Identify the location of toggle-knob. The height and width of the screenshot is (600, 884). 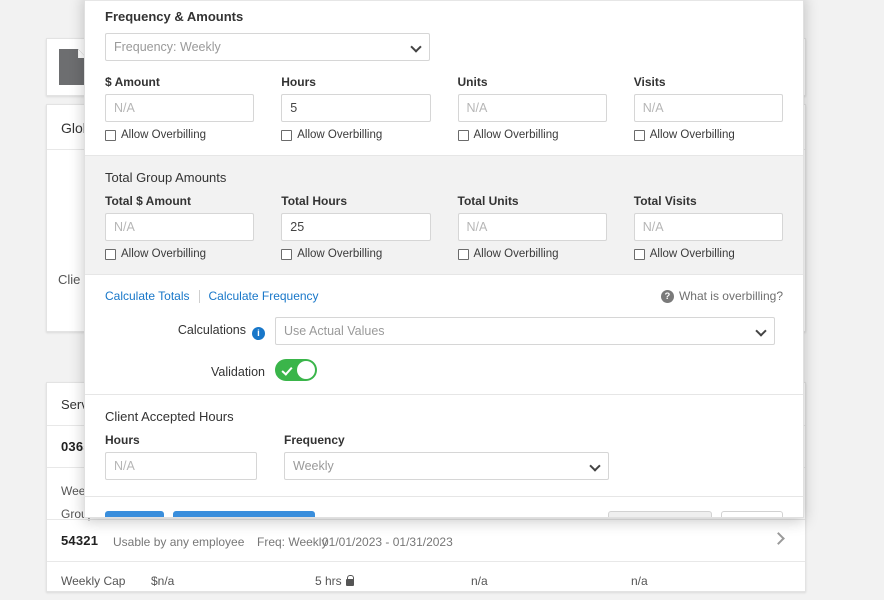
(306, 370).